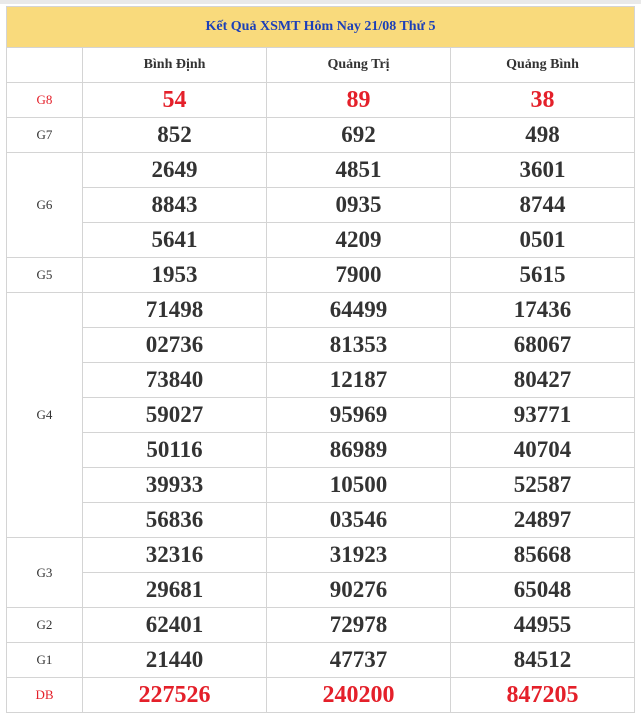  I want to click on result-number: 29681, so click(174, 590).